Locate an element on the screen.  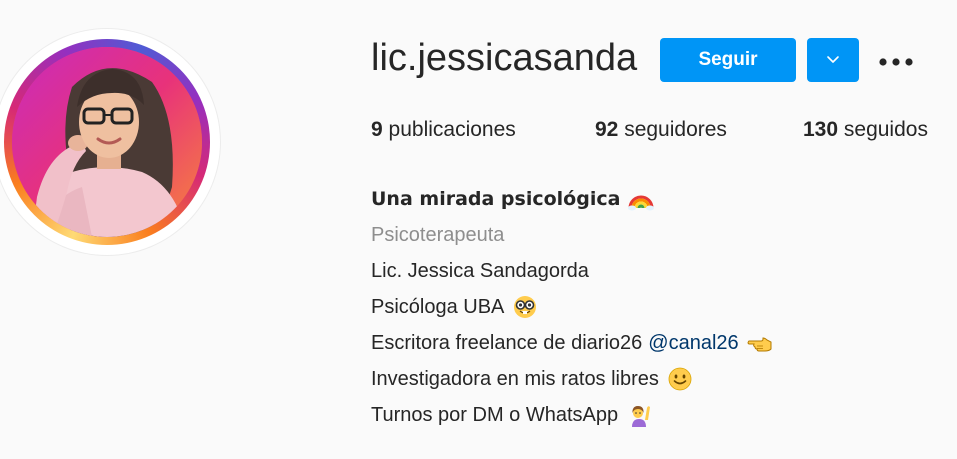
chevron-down-icon is located at coordinates (833, 60).